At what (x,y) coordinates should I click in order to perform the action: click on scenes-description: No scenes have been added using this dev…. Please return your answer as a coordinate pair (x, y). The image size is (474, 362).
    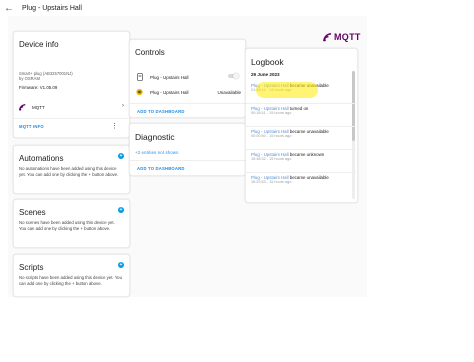
    Looking at the image, I should click on (67, 225).